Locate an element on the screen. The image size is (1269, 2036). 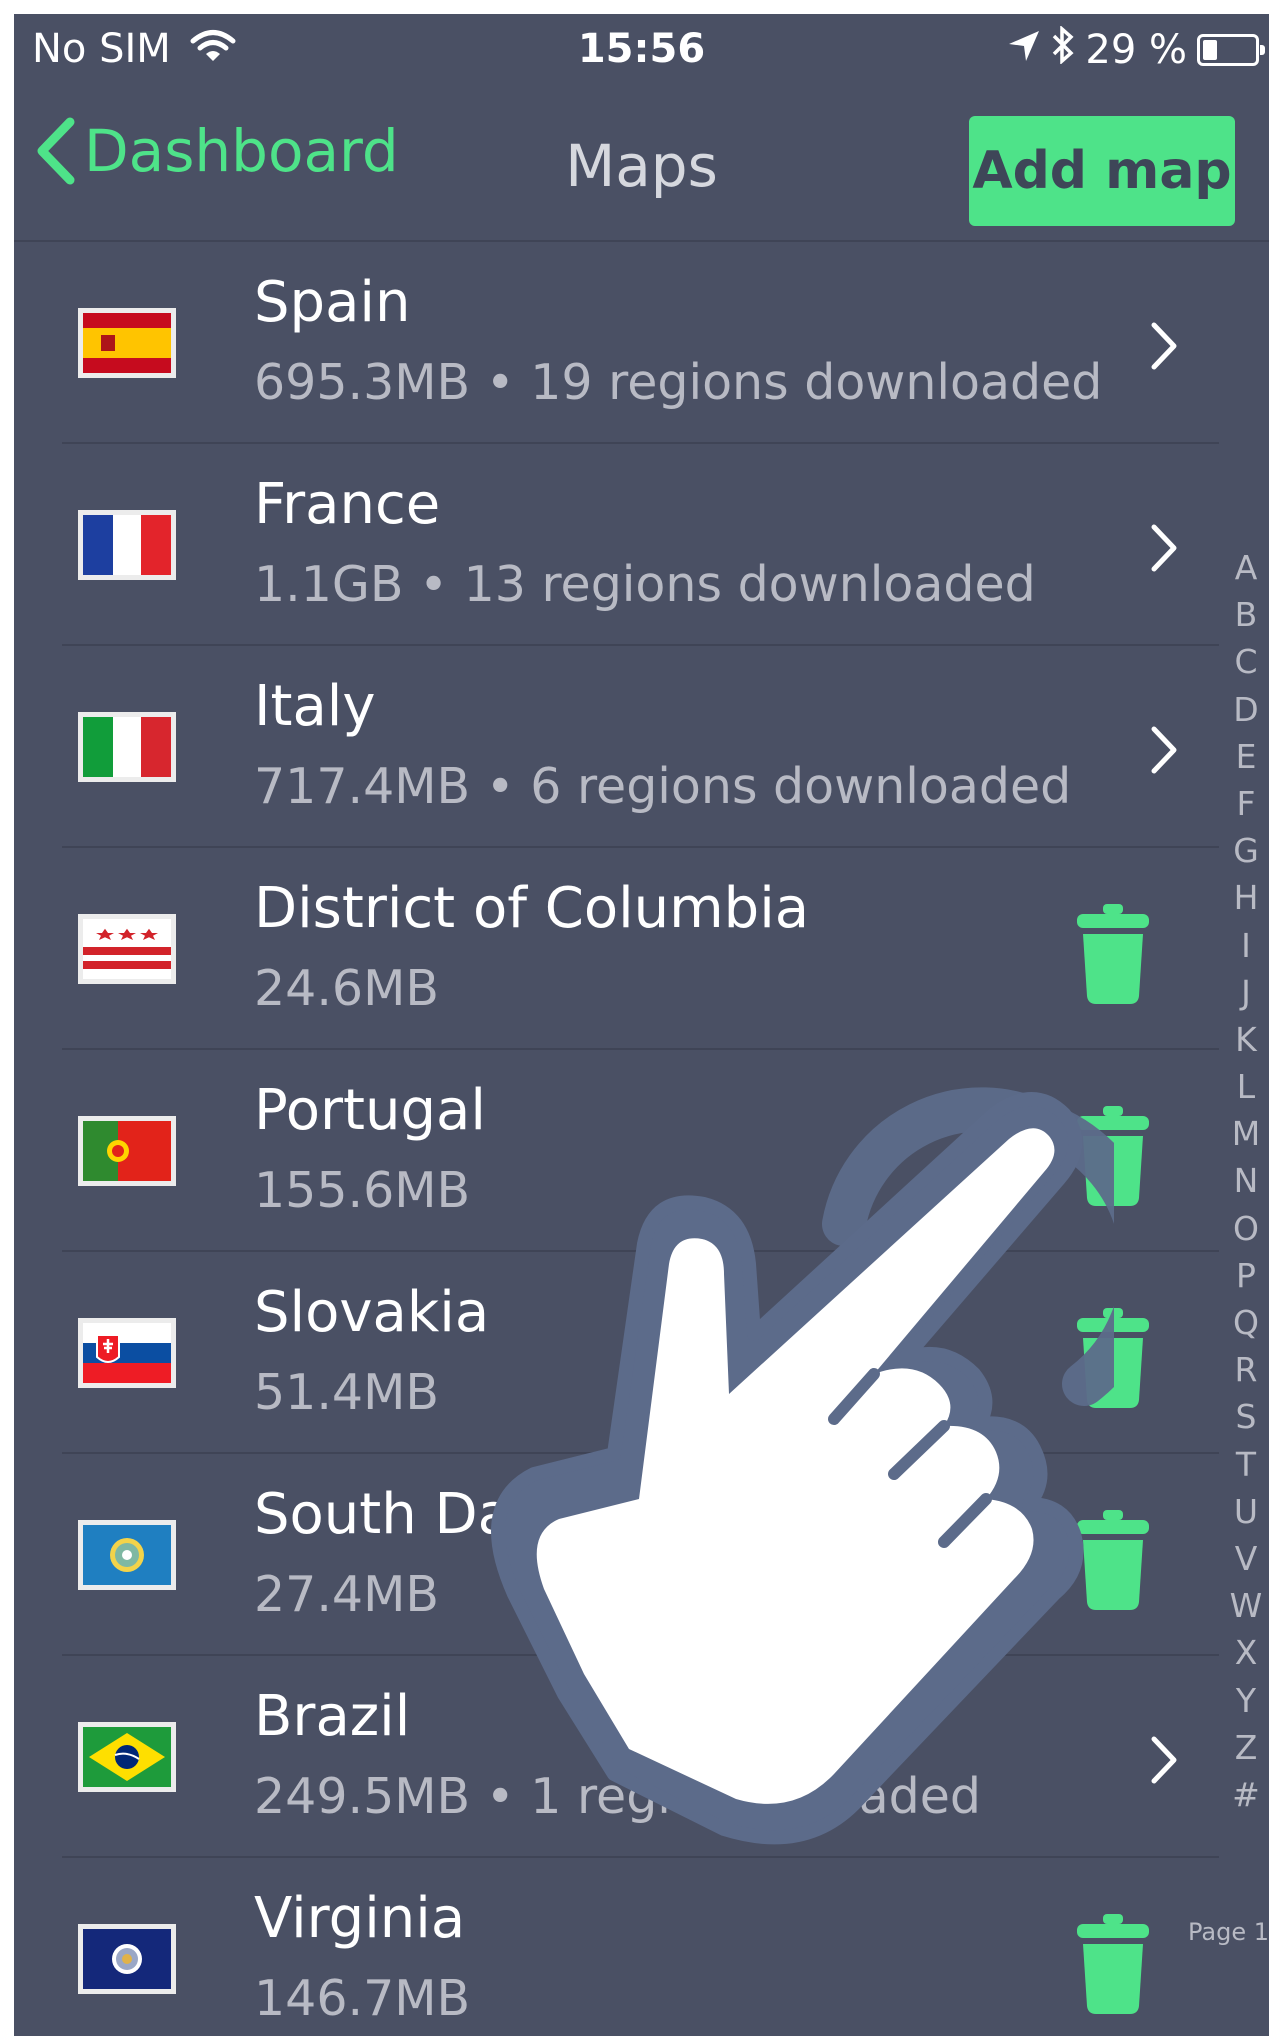
index-letter: Z is located at coordinates (1246, 1747).